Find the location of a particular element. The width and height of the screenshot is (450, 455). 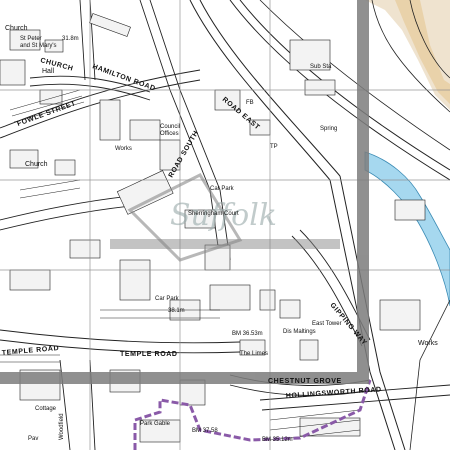

label-chestnut-grove: CHESTNUT GROVE is located at coordinates (305, 381).